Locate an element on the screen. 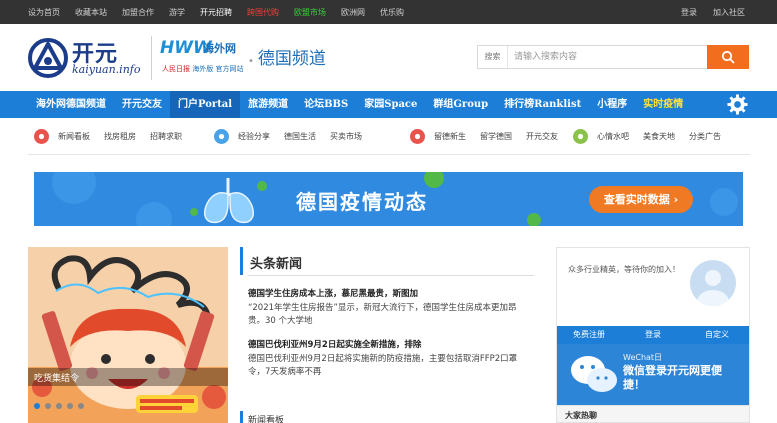 Image resolution: width=777 pixels, height=423 pixels. sub-nav-group: 新闻看板 找房租房 招聘求职 is located at coordinates (115, 136).